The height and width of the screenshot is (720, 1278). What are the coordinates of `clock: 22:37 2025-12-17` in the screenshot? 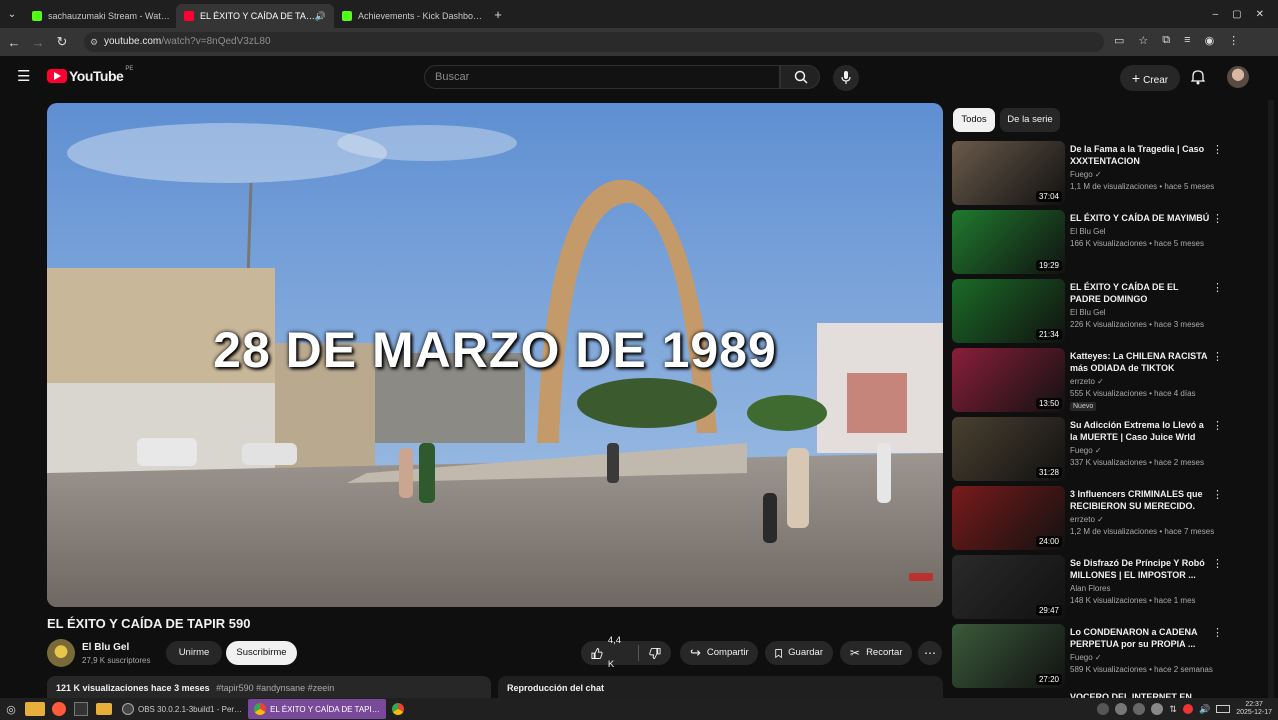 It's located at (1254, 709).